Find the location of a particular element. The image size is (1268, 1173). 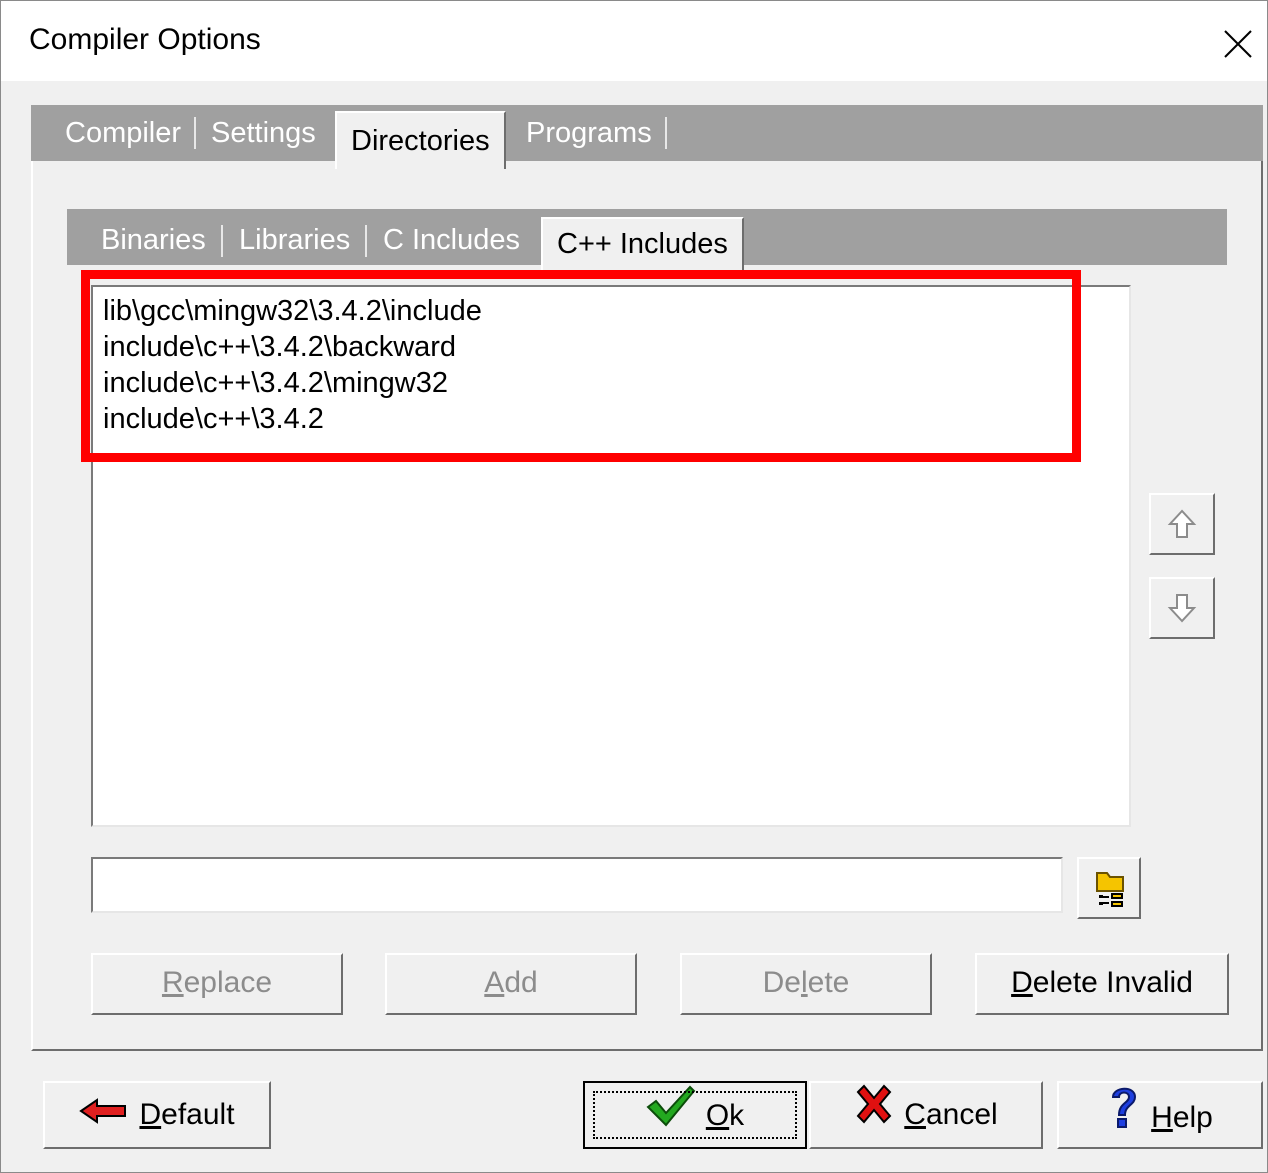

tab-cpp-includes: C++ Includes is located at coordinates (642, 247).